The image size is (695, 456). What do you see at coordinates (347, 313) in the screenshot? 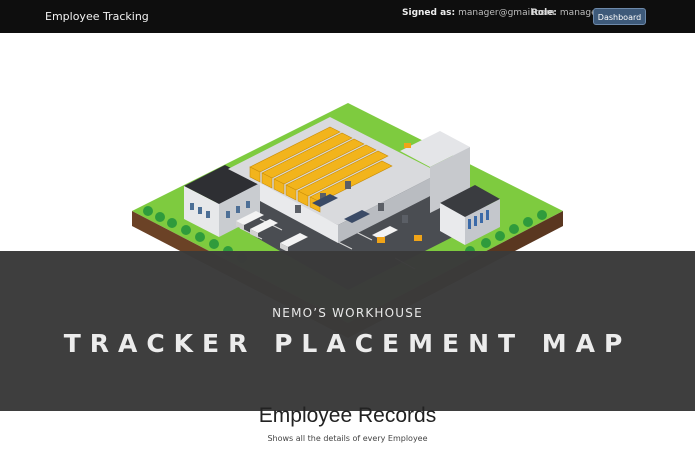
I see `hero-subtitle: NEMO’S WORKHOUSE` at bounding box center [347, 313].